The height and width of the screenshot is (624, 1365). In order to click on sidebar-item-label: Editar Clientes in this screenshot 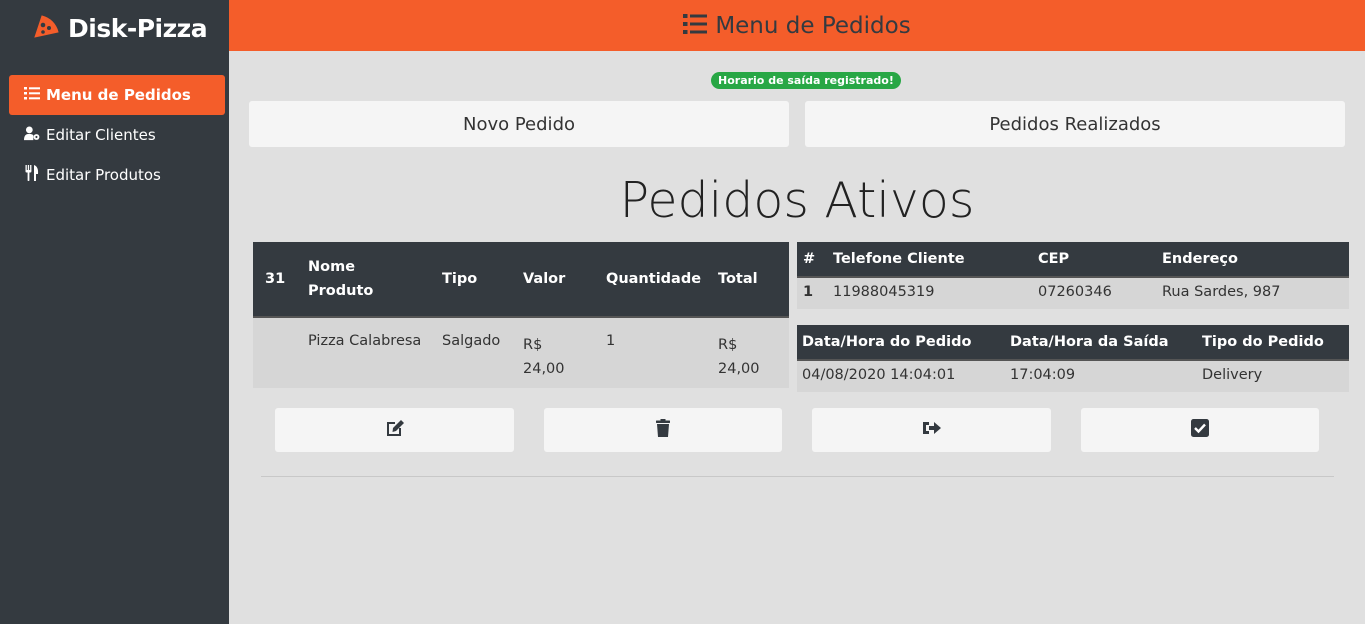, I will do `click(101, 135)`.